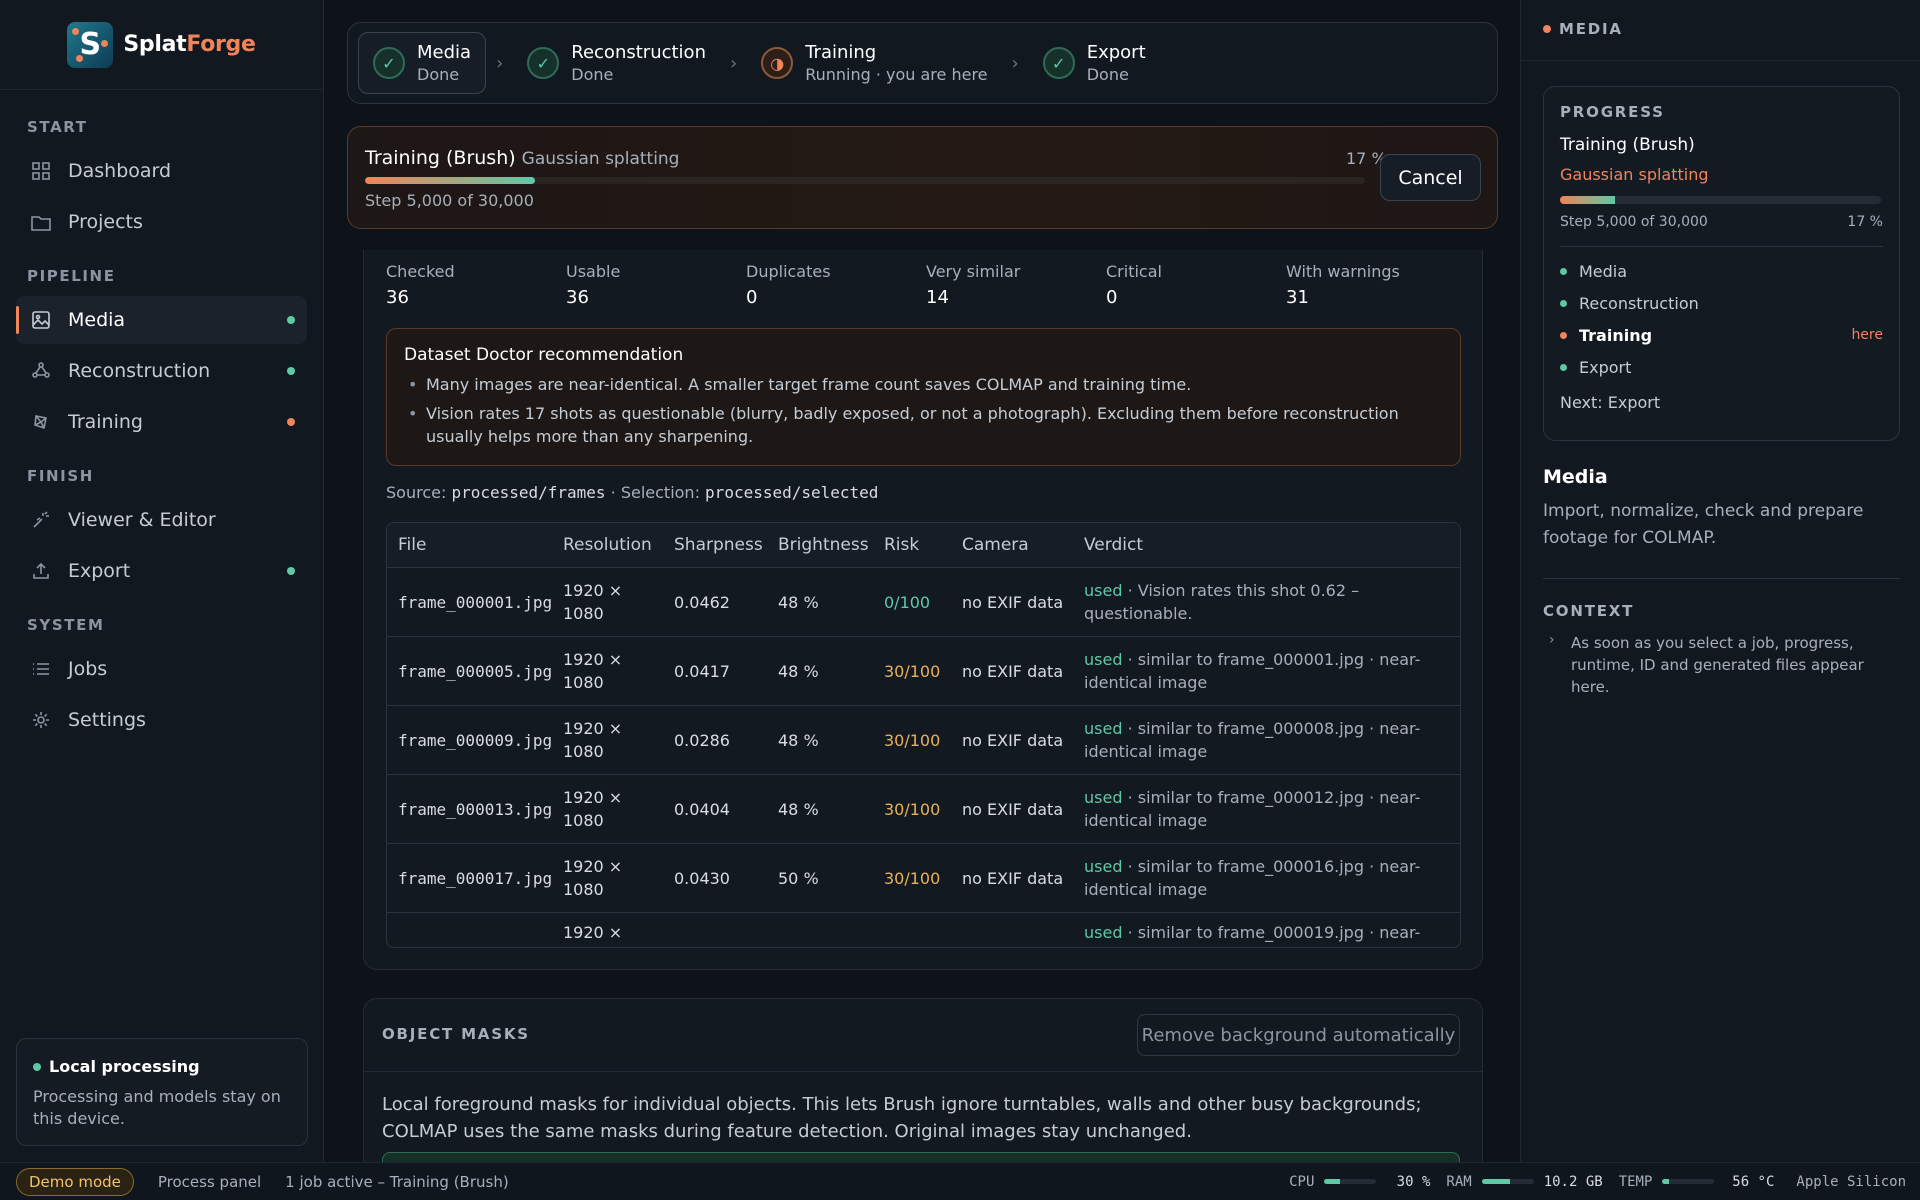  What do you see at coordinates (1023, 545) in the screenshot?
I see `column-header: Camera` at bounding box center [1023, 545].